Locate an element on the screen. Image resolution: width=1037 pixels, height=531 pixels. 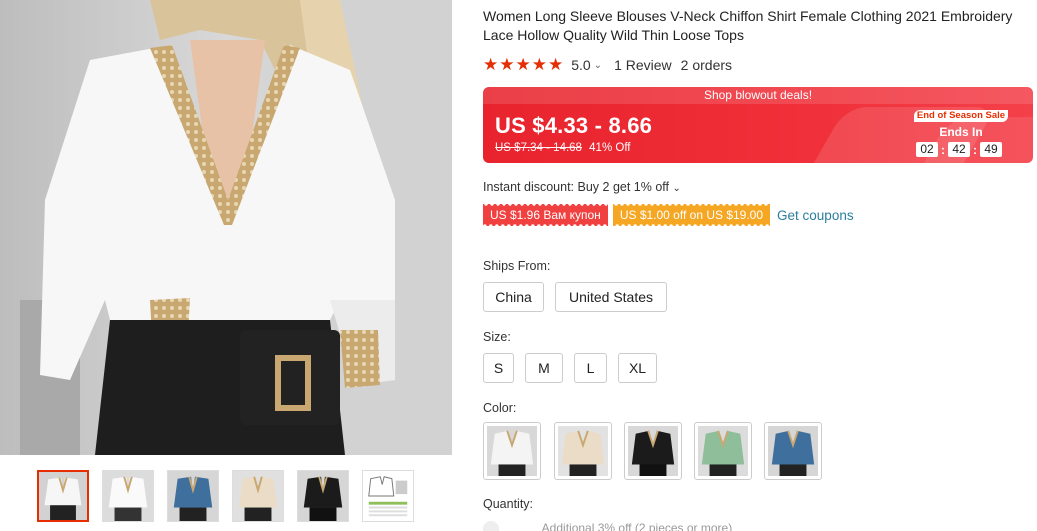
color-swatch-blue is located at coordinates (793, 451).